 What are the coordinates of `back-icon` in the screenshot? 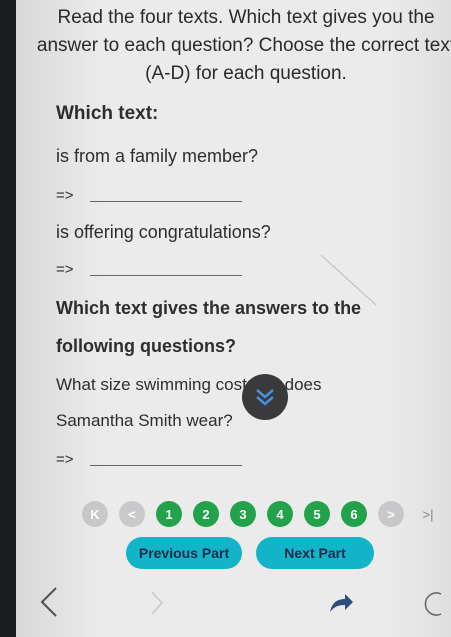 It's located at (49, 602).